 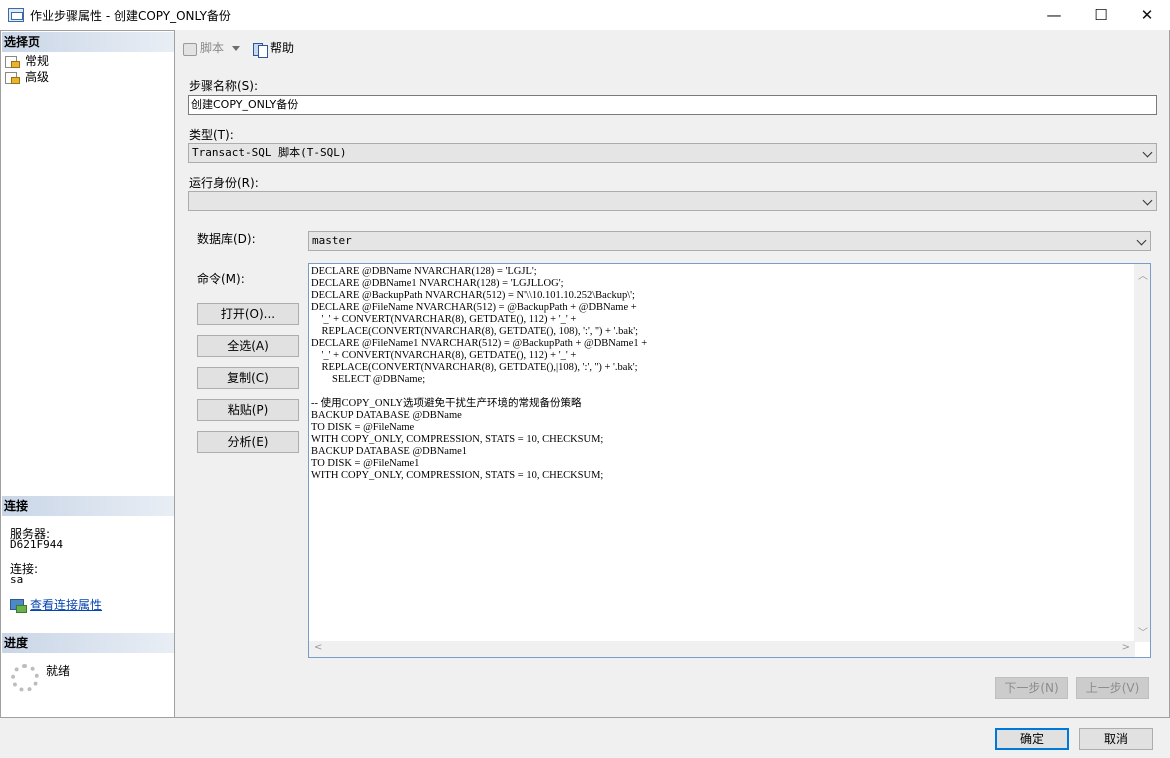 I want to click on help-label: 帮助, so click(x=282, y=48).